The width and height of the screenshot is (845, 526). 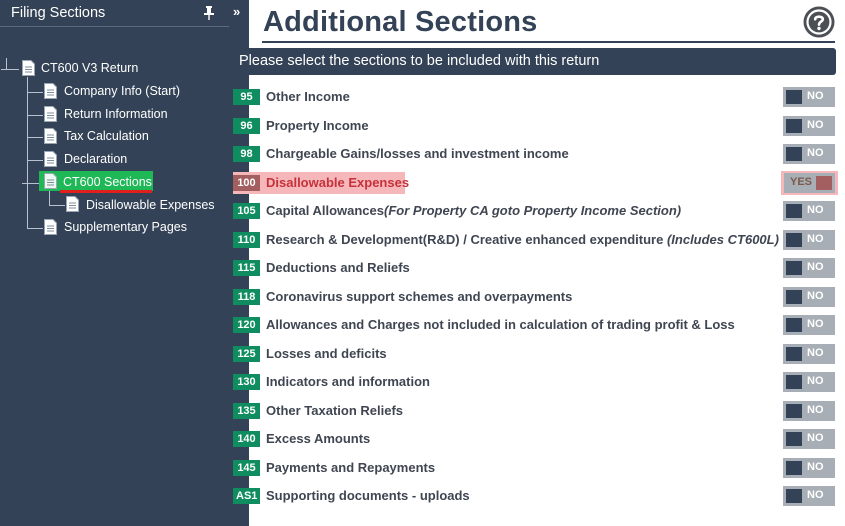 I want to click on section-label: Losses and deficits, so click(x=326, y=353).